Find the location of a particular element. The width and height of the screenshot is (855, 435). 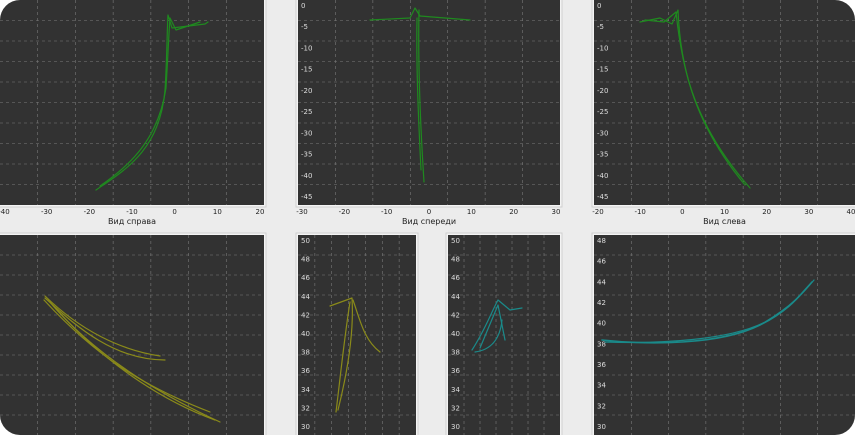

panel-bottom-2: 50 48 46 44 42 40 38 36 34 32 30 is located at coordinates (357, 333).